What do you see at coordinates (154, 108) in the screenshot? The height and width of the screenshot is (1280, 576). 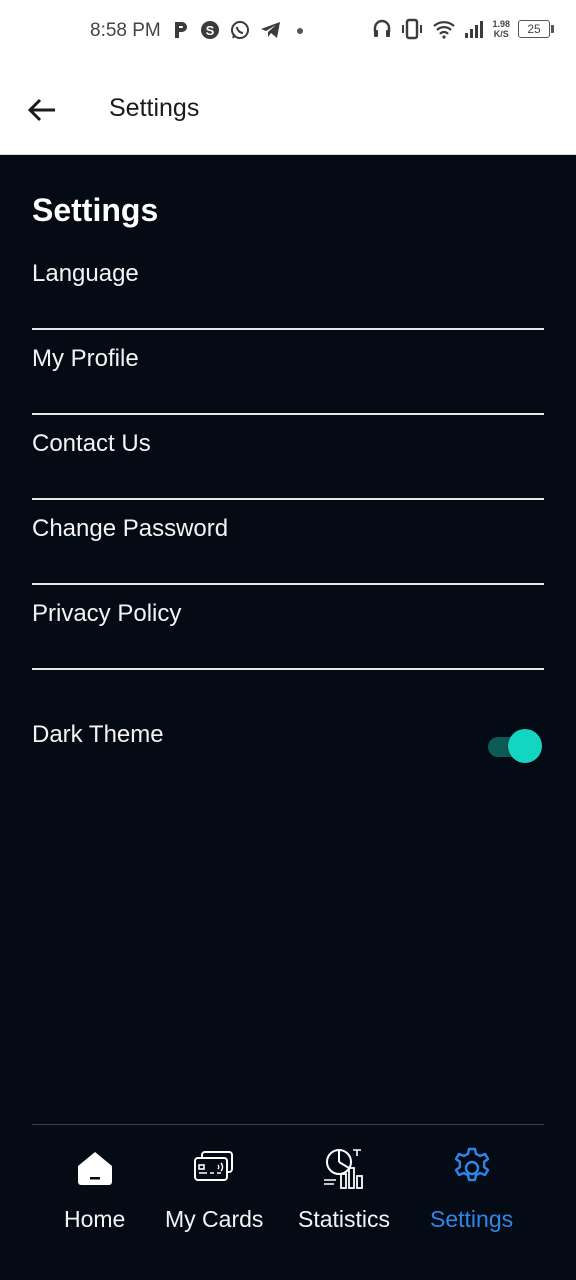 I see `app-bar-title: Settings` at bounding box center [154, 108].